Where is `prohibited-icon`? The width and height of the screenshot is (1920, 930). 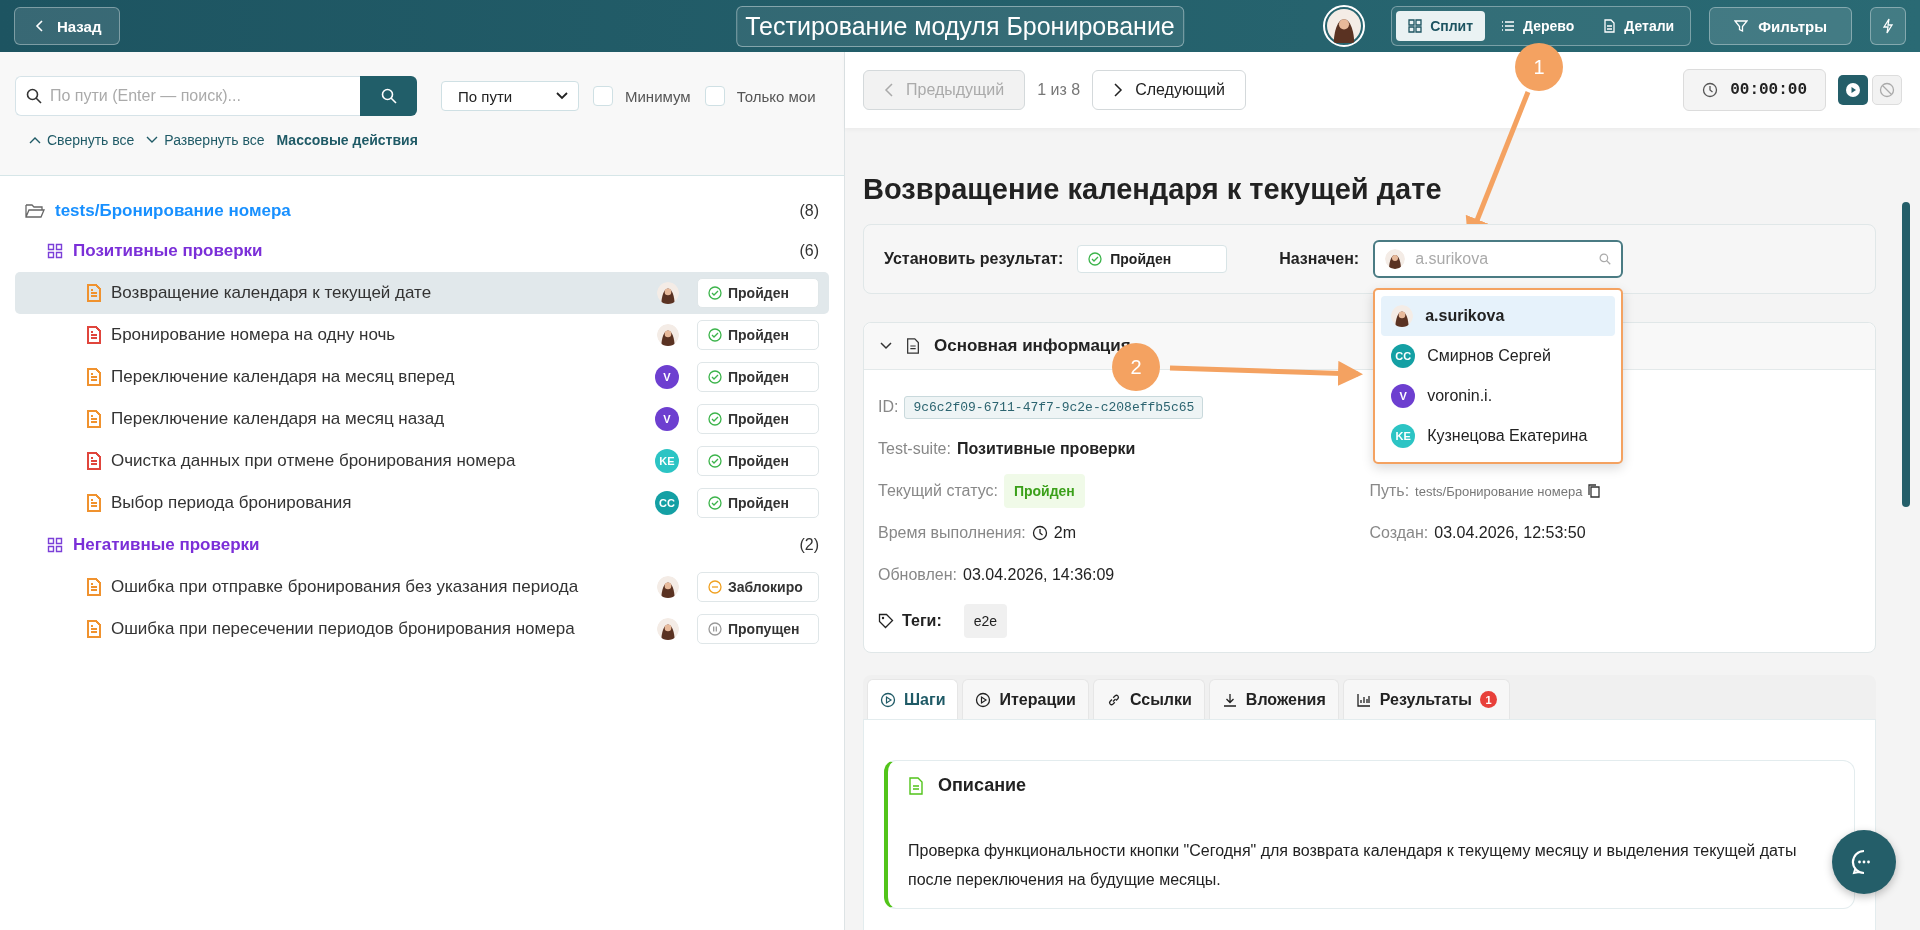
prohibited-icon is located at coordinates (1887, 90).